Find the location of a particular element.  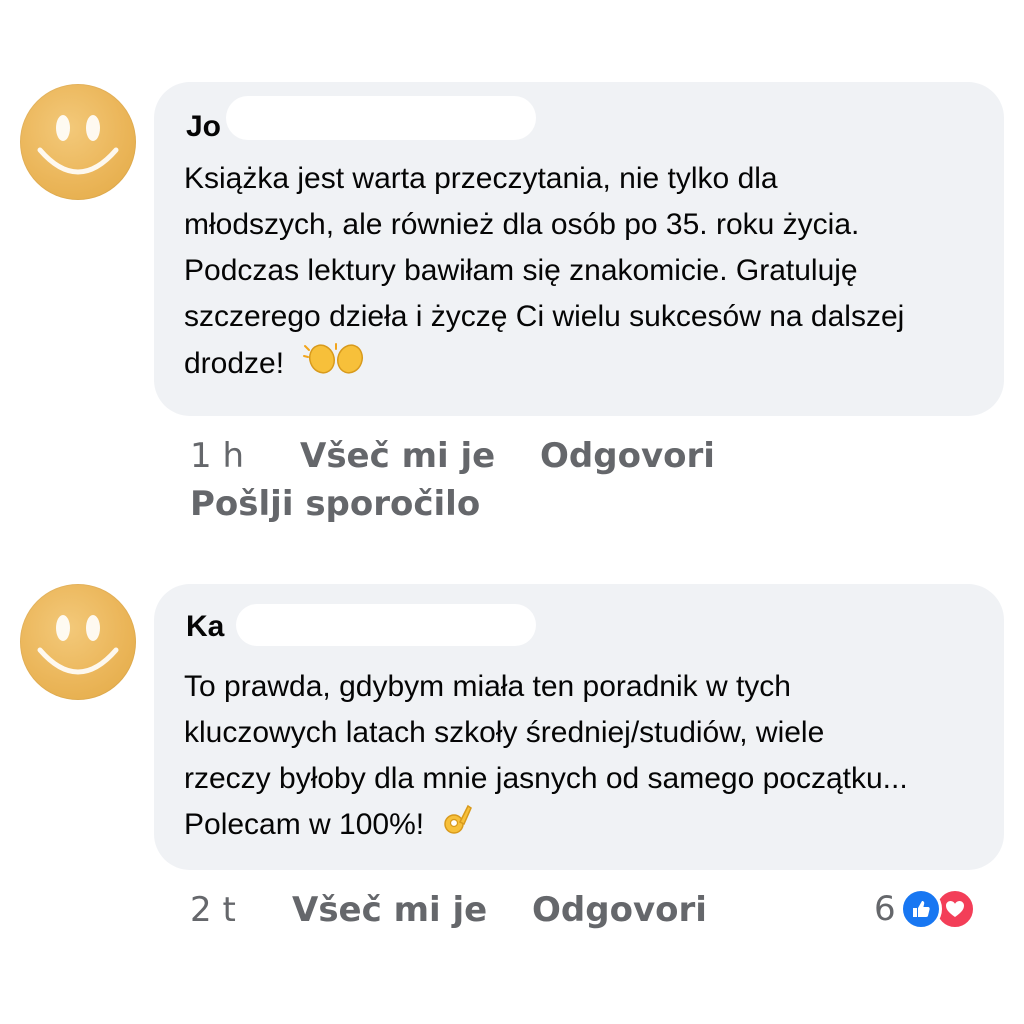

clapping-hands-icon is located at coordinates (337, 365).